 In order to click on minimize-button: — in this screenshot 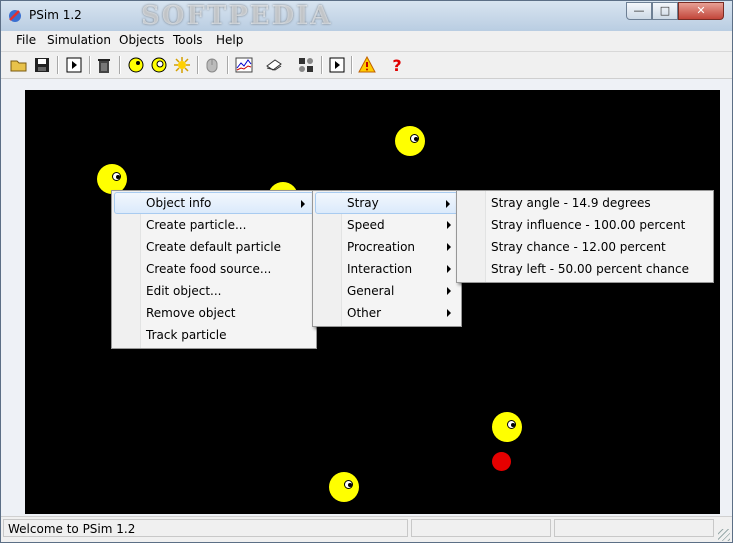, I will do `click(639, 11)`.